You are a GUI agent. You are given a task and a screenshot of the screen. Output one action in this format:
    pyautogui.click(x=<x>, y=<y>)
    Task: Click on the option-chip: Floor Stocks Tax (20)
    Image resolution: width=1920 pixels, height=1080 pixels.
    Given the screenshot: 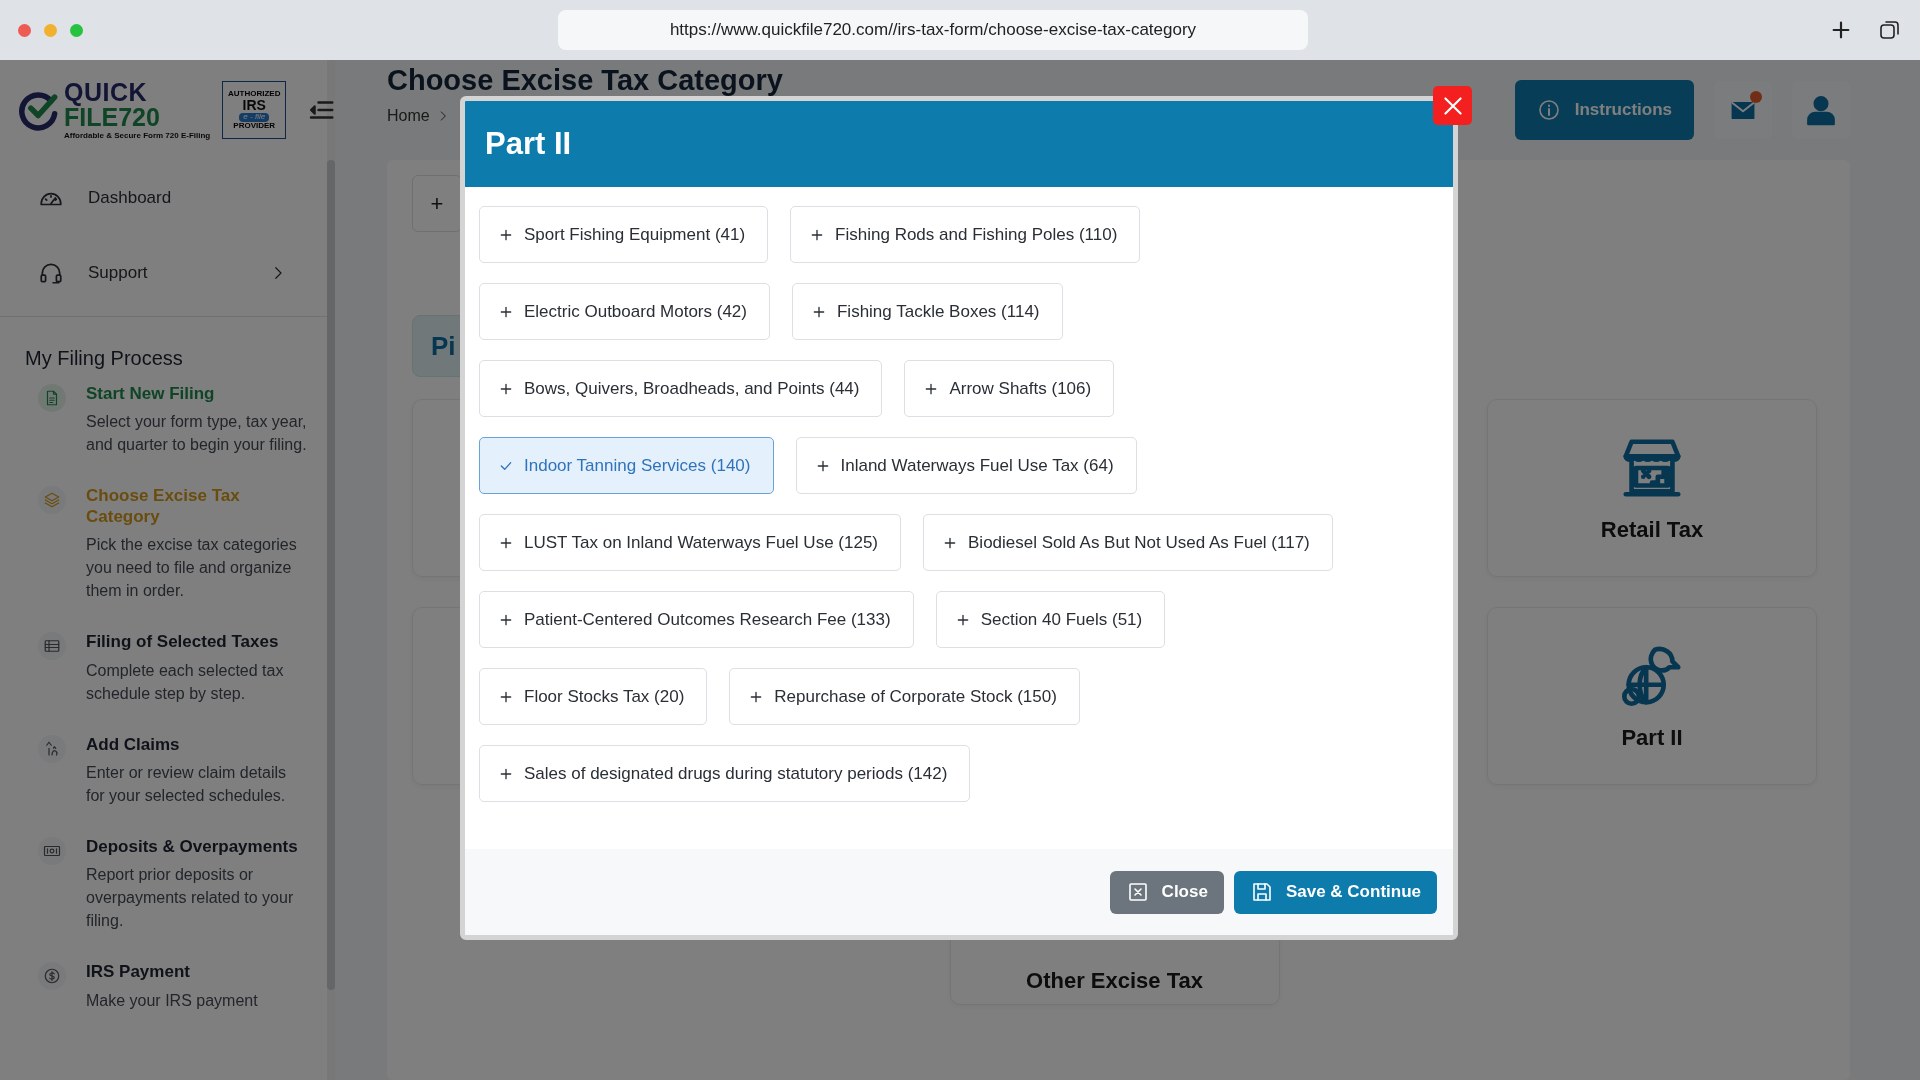 What is the action you would take?
    pyautogui.click(x=593, y=696)
    